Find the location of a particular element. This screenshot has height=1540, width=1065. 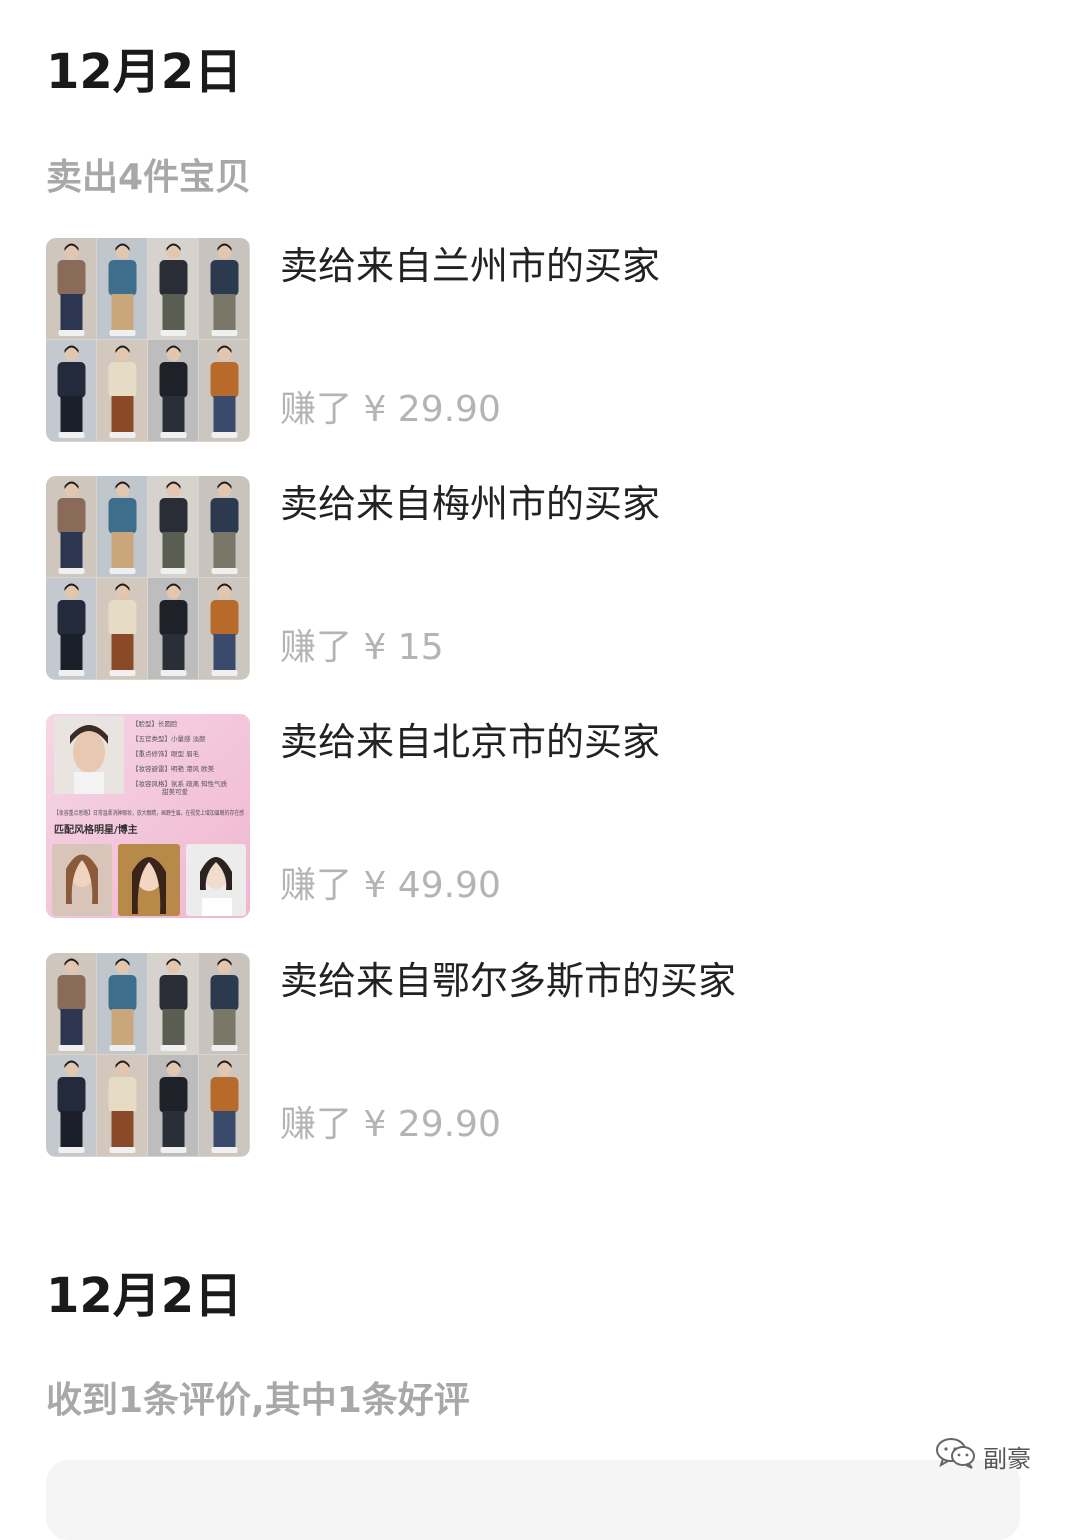

makeup-text-line: 【脸型】长圆脸 is located at coordinates (155, 723).